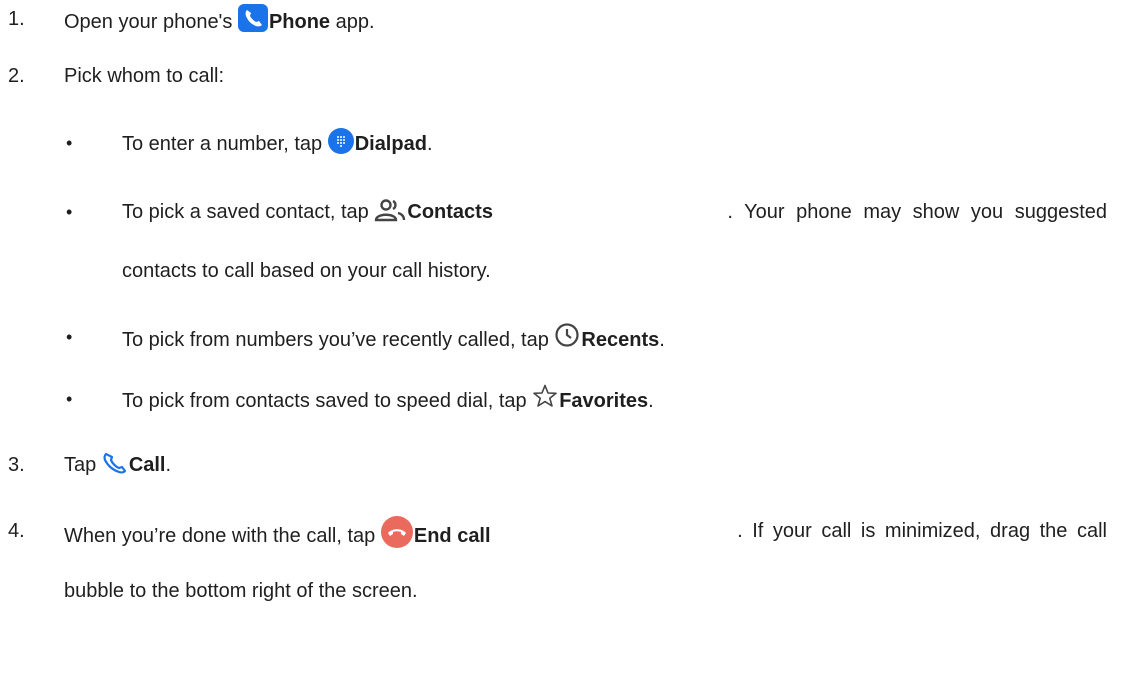  I want to click on end-call-label: End call, so click(452, 536).